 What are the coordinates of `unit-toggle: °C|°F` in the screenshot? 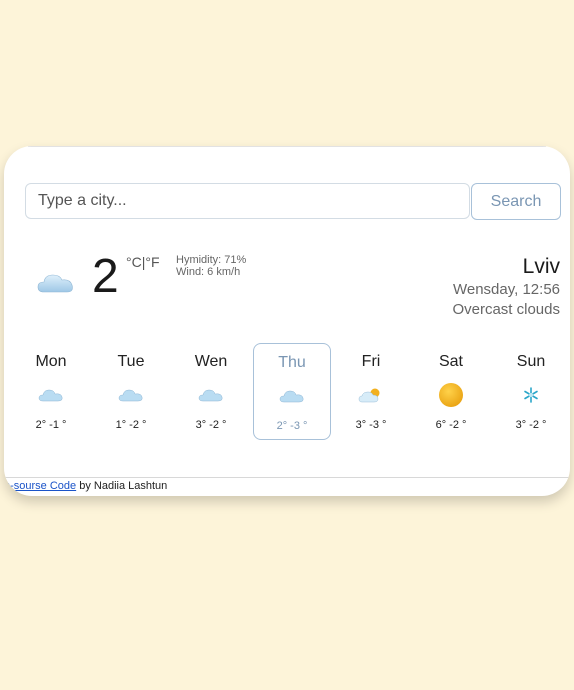 It's located at (143, 262).